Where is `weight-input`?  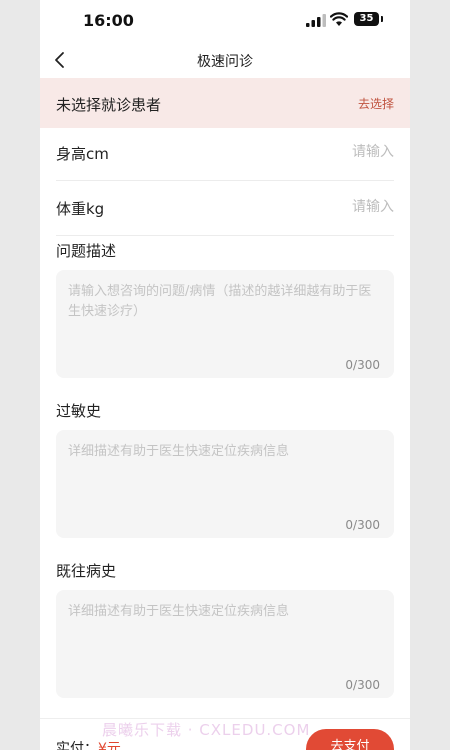 weight-input is located at coordinates (314, 207).